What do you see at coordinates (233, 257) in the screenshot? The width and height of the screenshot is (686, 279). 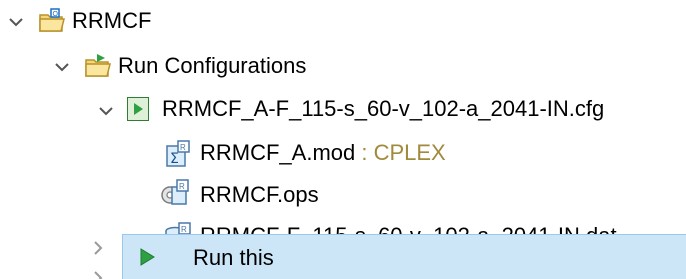 I see `run-this-menu-item: Run this` at bounding box center [233, 257].